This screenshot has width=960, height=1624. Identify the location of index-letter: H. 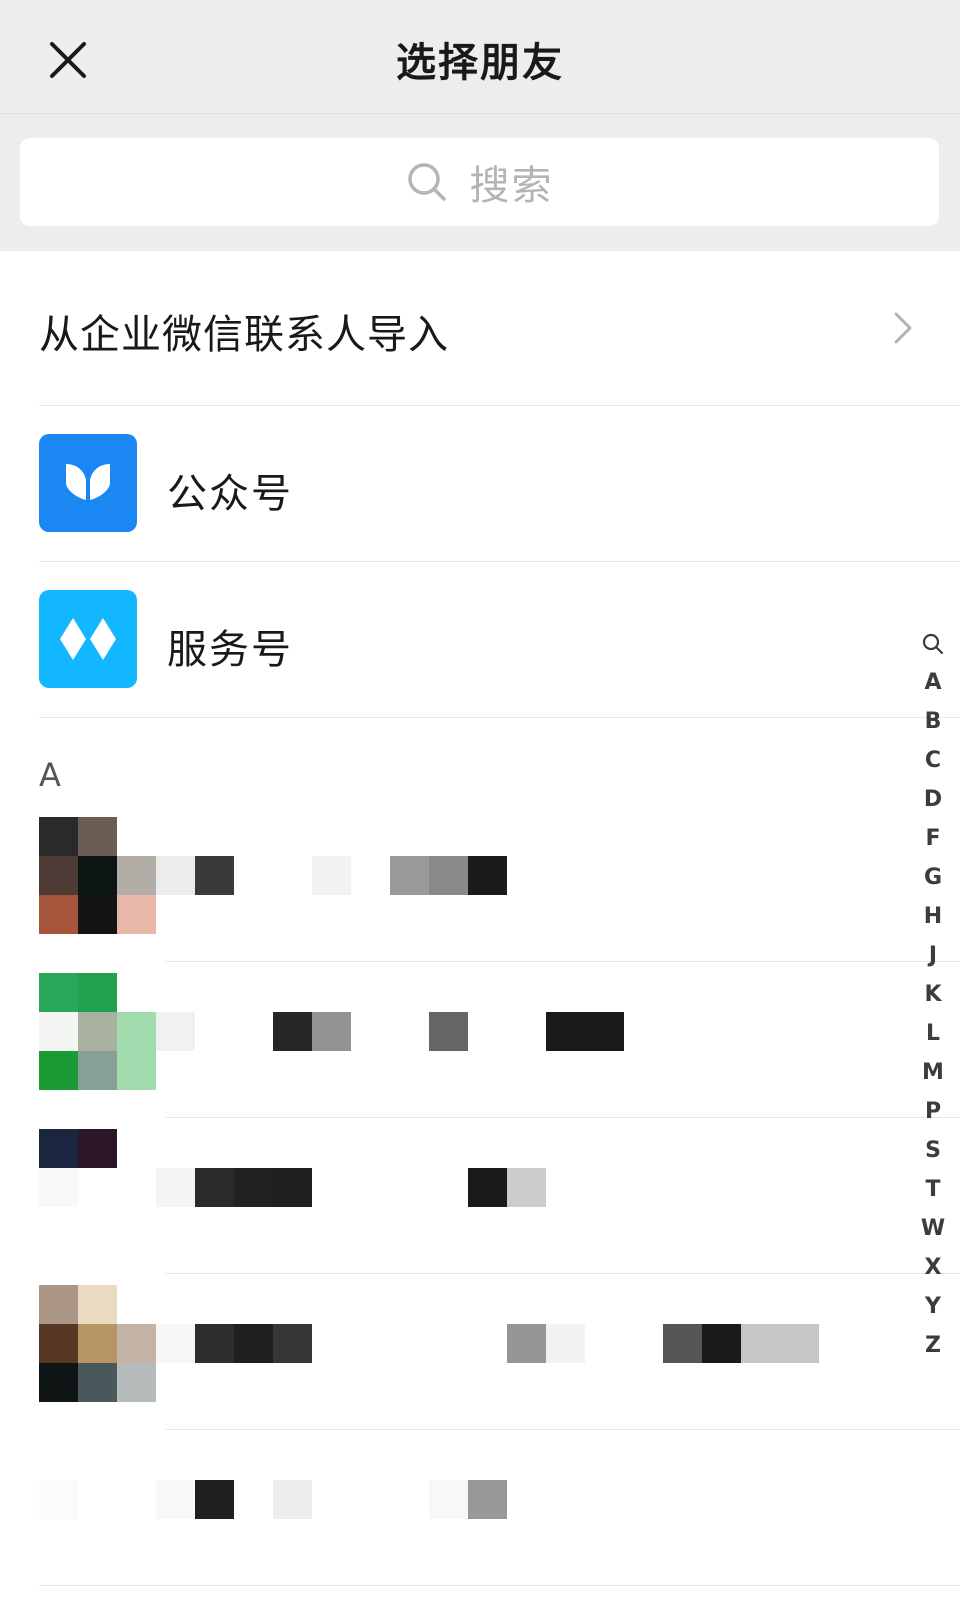
(933, 916).